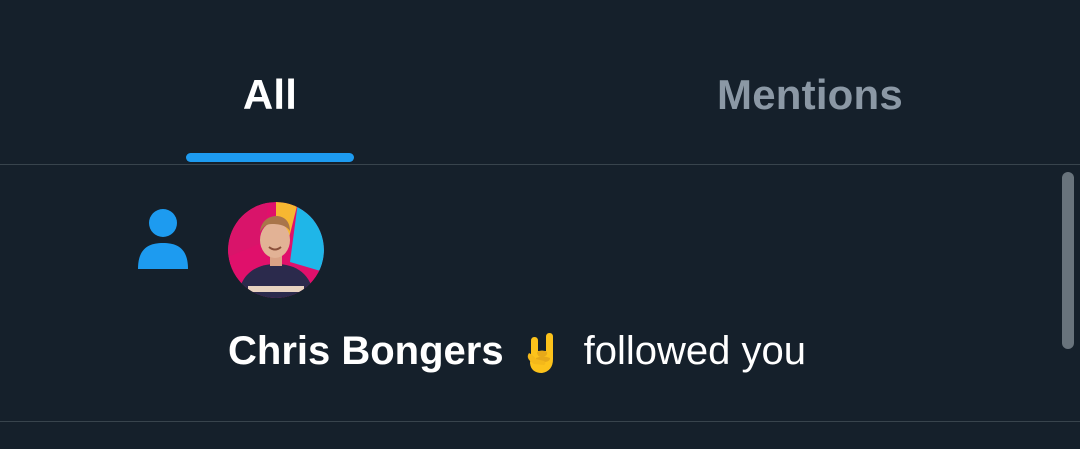 The width and height of the screenshot is (1080, 449). What do you see at coordinates (540, 353) in the screenshot?
I see `sign-of-the-horns-icon` at bounding box center [540, 353].